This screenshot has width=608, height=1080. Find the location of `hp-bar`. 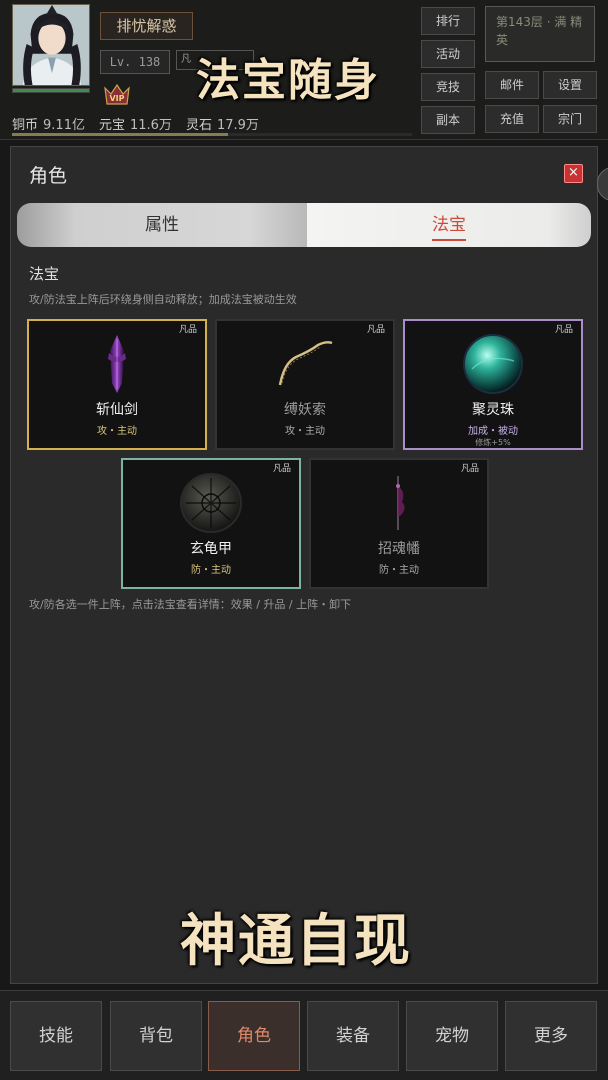

hp-bar is located at coordinates (51, 90).